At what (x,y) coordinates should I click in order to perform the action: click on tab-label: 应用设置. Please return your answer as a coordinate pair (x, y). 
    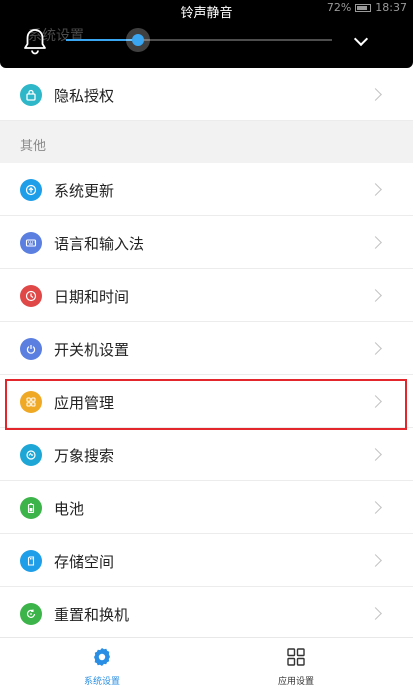
    Looking at the image, I should click on (295, 682).